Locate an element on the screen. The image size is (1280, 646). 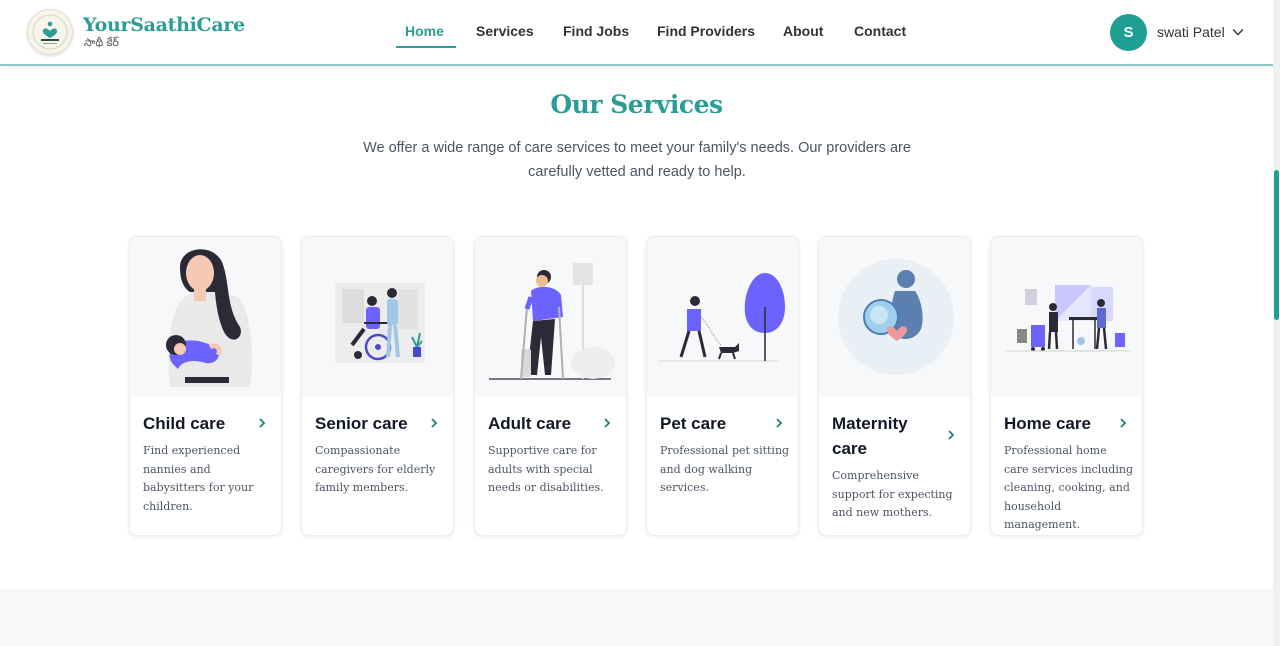
brand-subtitle: సాథీ కేర్ is located at coordinates (101, 42).